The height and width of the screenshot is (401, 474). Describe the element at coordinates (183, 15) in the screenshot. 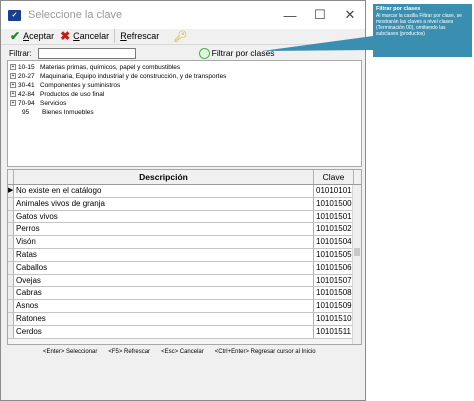

I see `title-bar: ✓ Seleccione la clave — ☐ ✕` at that location.